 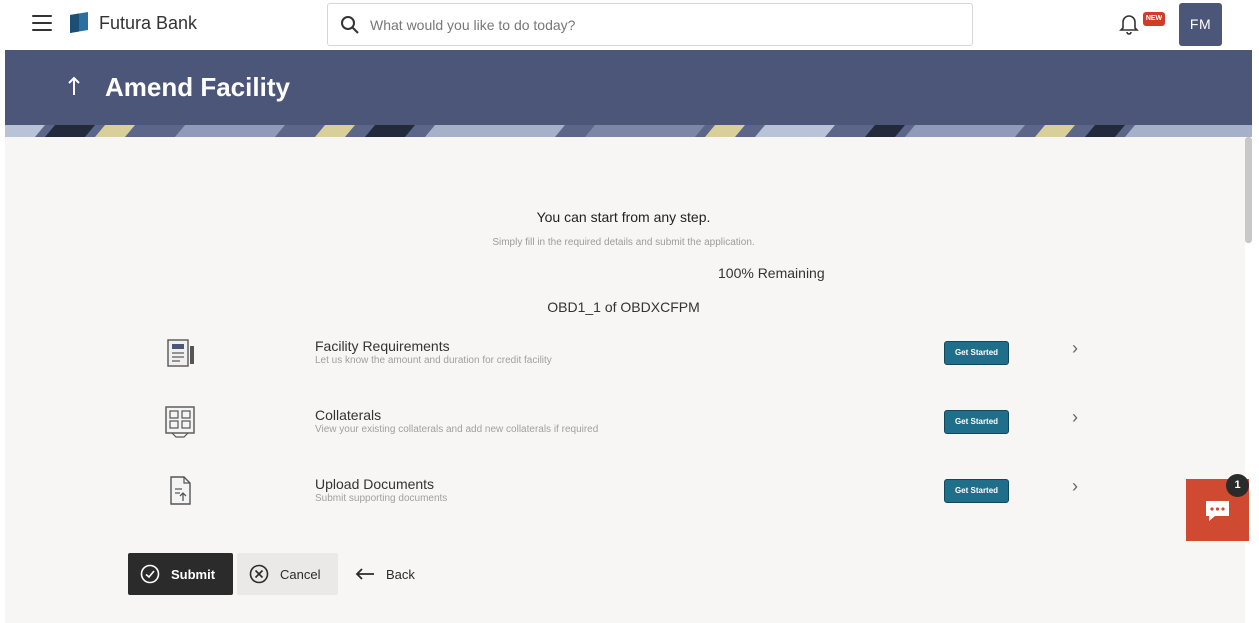 What do you see at coordinates (1154, 19) in the screenshot?
I see `notification-badge: NEW` at bounding box center [1154, 19].